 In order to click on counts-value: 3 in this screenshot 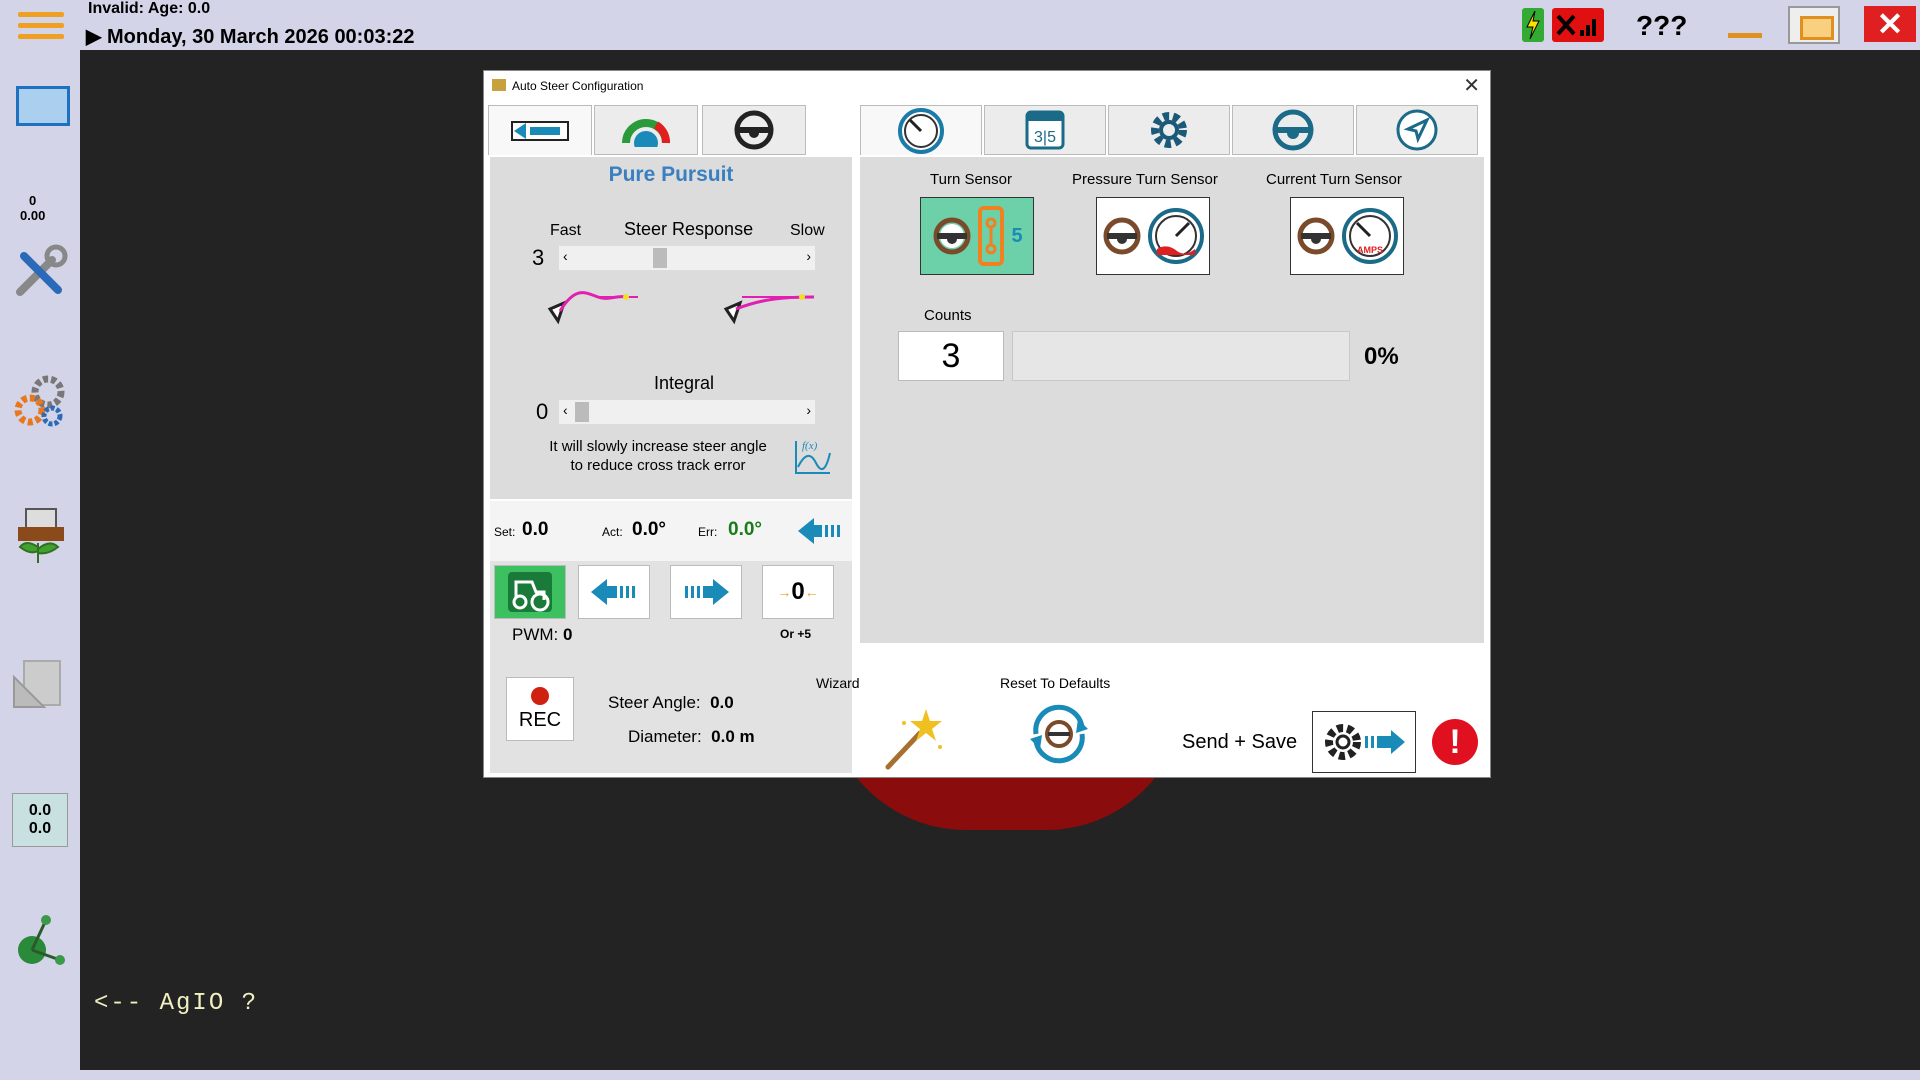, I will do `click(951, 356)`.